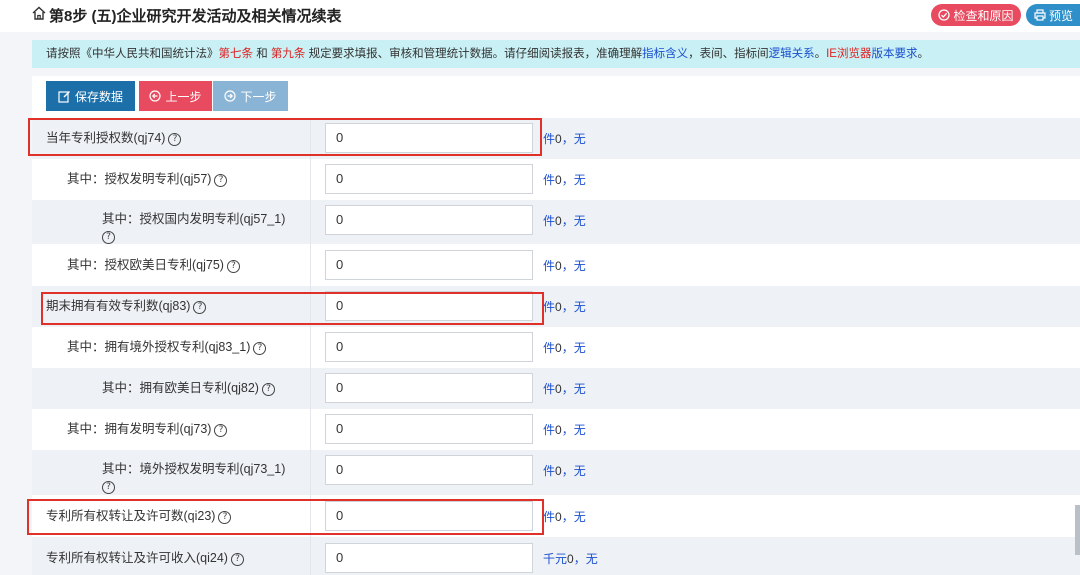  What do you see at coordinates (792, 54) in the screenshot?
I see `logic-relation-link: 逻辑关系` at bounding box center [792, 54].